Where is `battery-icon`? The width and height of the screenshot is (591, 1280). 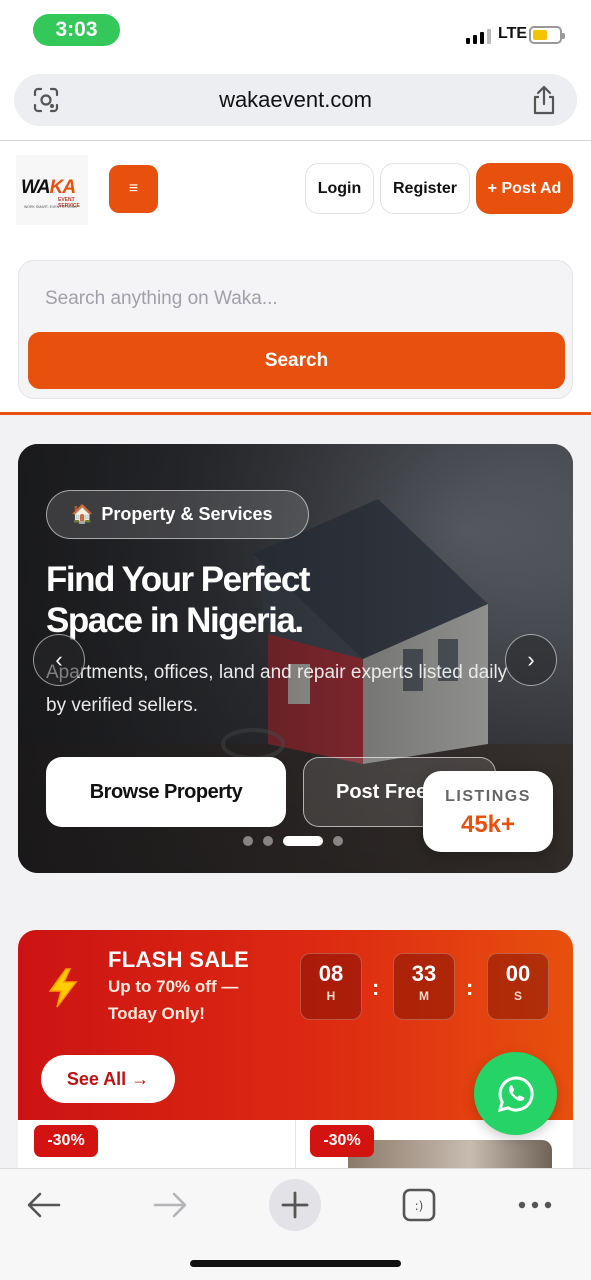 battery-icon is located at coordinates (547, 35).